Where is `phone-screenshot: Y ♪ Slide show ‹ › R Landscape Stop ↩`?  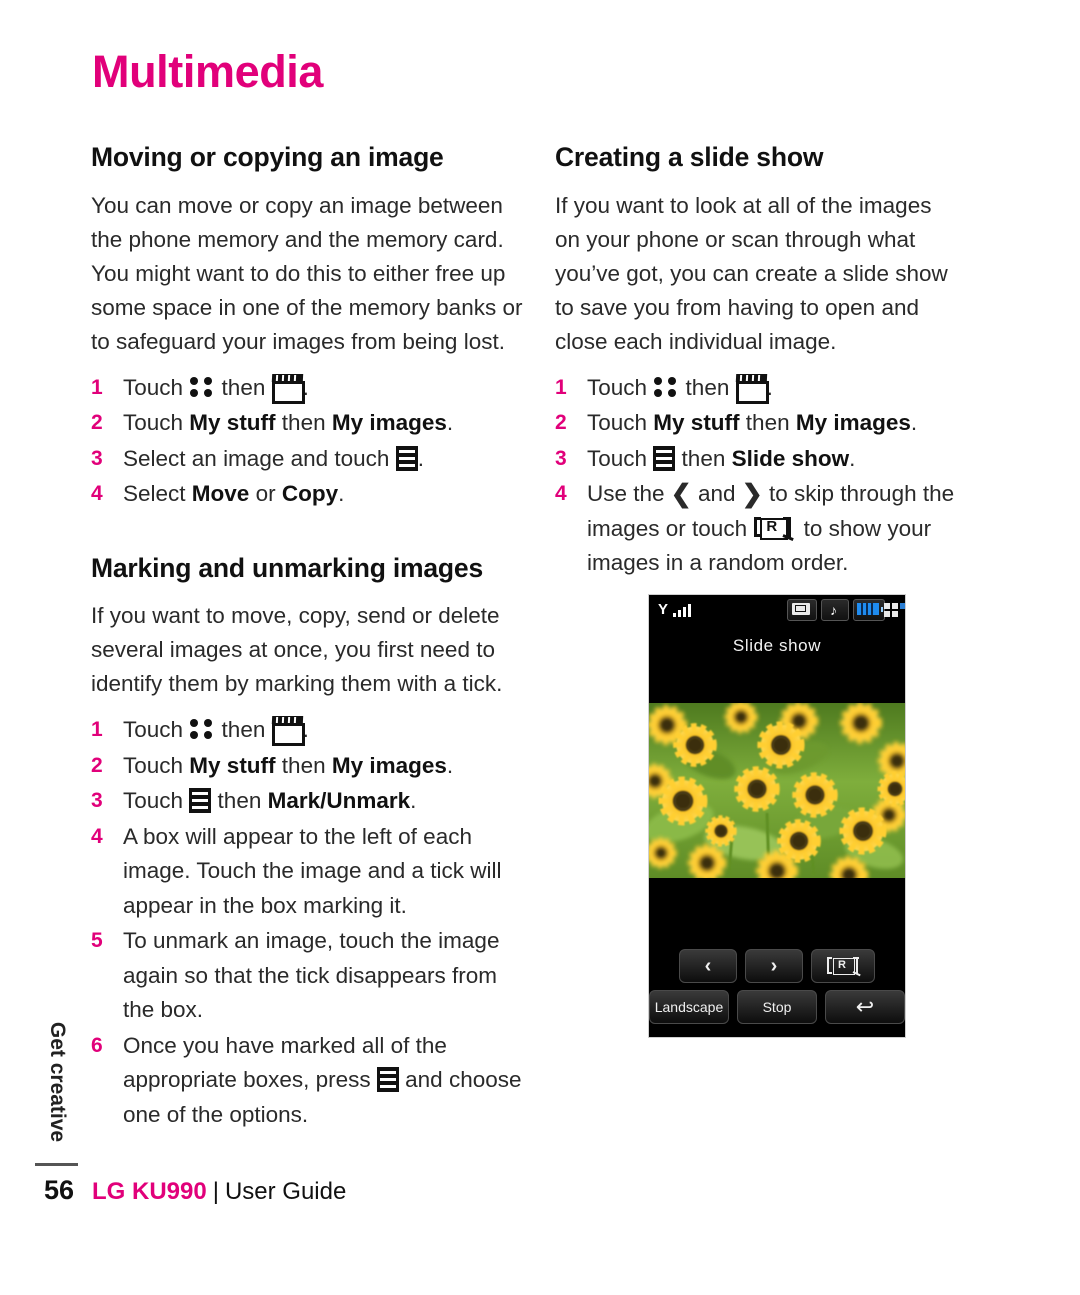
phone-screenshot: Y ♪ Slide show ‹ › R Landscape Stop ↩ is located at coordinates (777, 816).